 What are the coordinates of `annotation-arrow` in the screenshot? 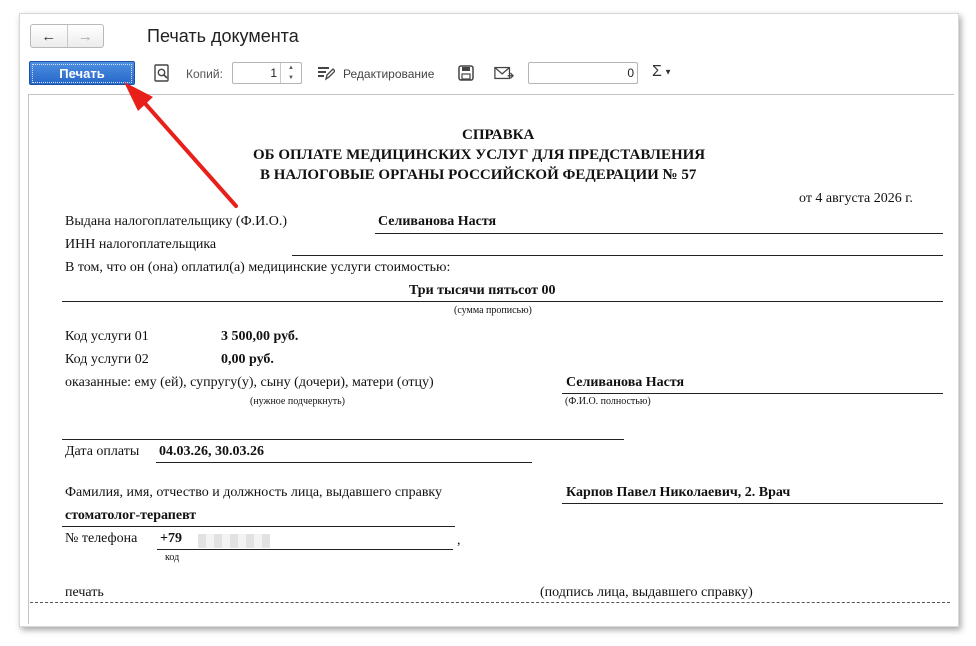 It's located at (181, 145).